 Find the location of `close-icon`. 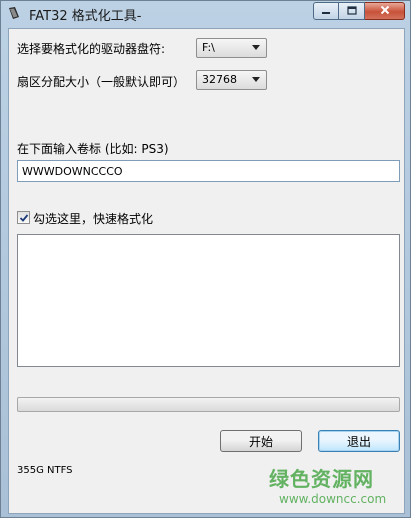

close-icon is located at coordinates (385, 11).